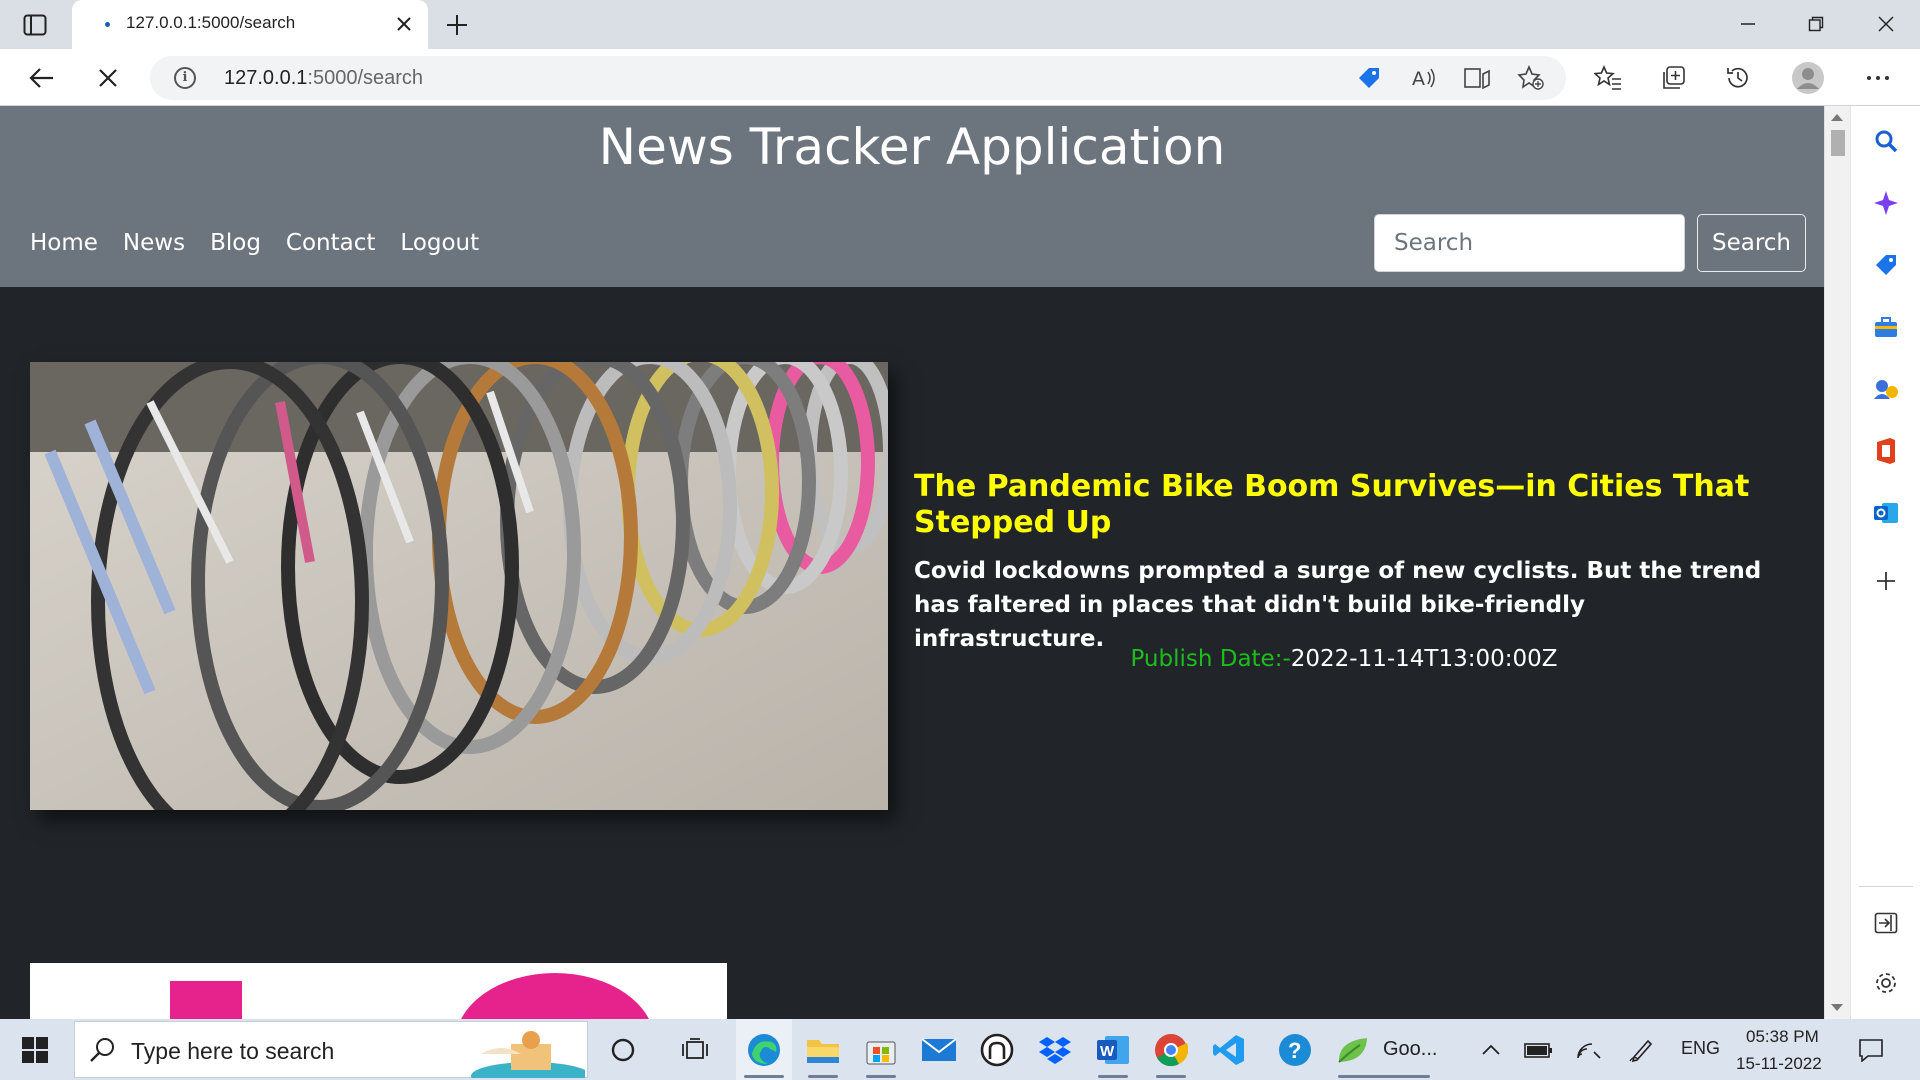 The height and width of the screenshot is (1080, 1920). What do you see at coordinates (1837, 562) in the screenshot?
I see `page-scrollbar` at bounding box center [1837, 562].